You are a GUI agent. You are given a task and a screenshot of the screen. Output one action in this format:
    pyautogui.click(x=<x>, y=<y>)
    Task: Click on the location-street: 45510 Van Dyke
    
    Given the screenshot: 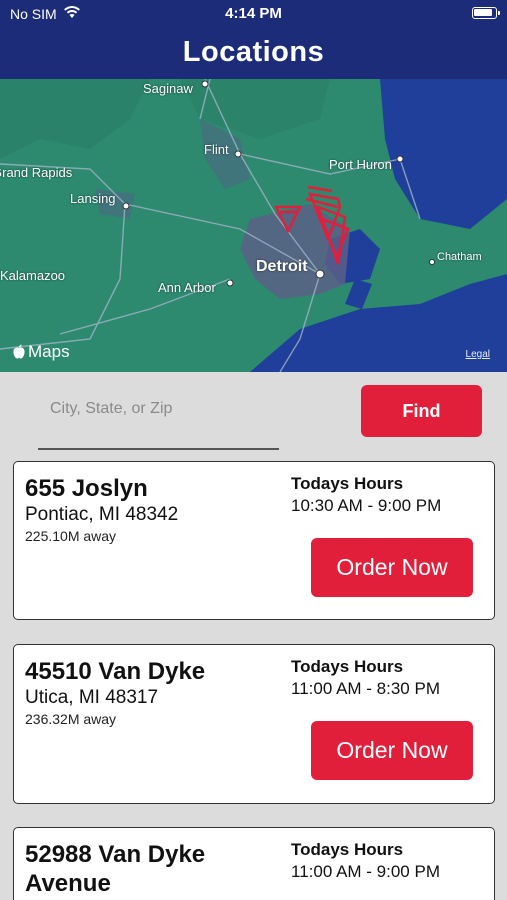 What is the action you would take?
    pyautogui.click(x=115, y=671)
    